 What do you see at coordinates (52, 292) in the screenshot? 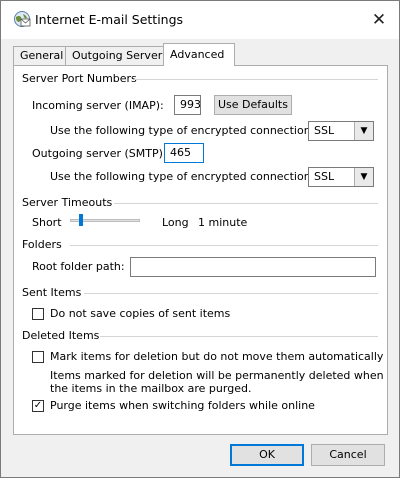
I see `sent-items-heading: Sent Items` at bounding box center [52, 292].